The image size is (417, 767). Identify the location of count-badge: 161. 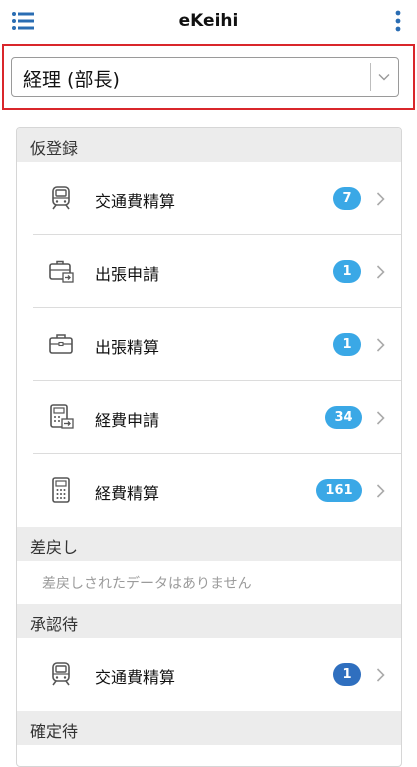
(339, 490).